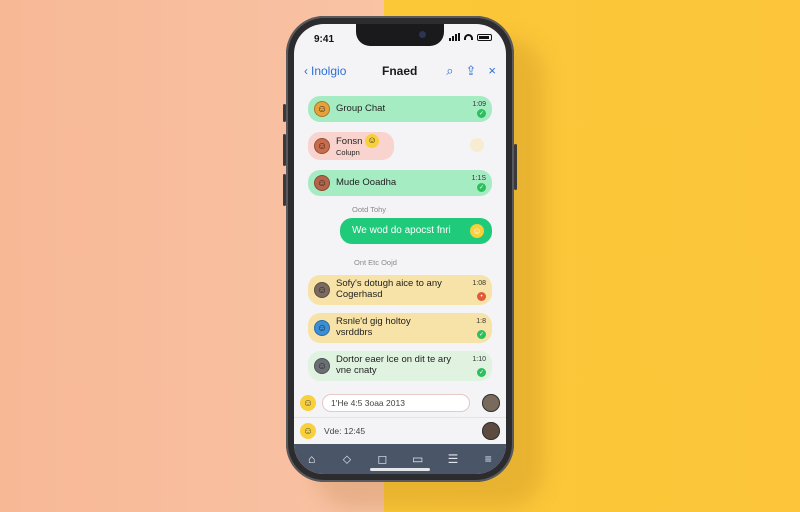 The width and height of the screenshot is (800, 512). What do you see at coordinates (344, 431) in the screenshot?
I see `secondary-input: Vde: 12:45` at bounding box center [344, 431].